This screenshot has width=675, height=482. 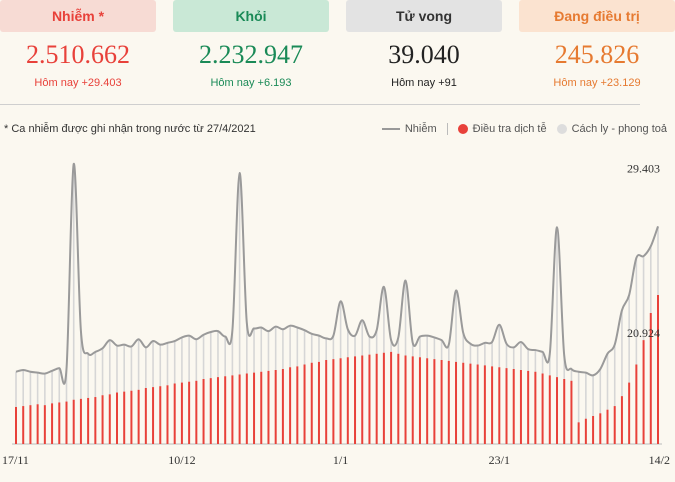 What do you see at coordinates (424, 54) in the screenshot?
I see `card-deaths-value: 39.040` at bounding box center [424, 54].